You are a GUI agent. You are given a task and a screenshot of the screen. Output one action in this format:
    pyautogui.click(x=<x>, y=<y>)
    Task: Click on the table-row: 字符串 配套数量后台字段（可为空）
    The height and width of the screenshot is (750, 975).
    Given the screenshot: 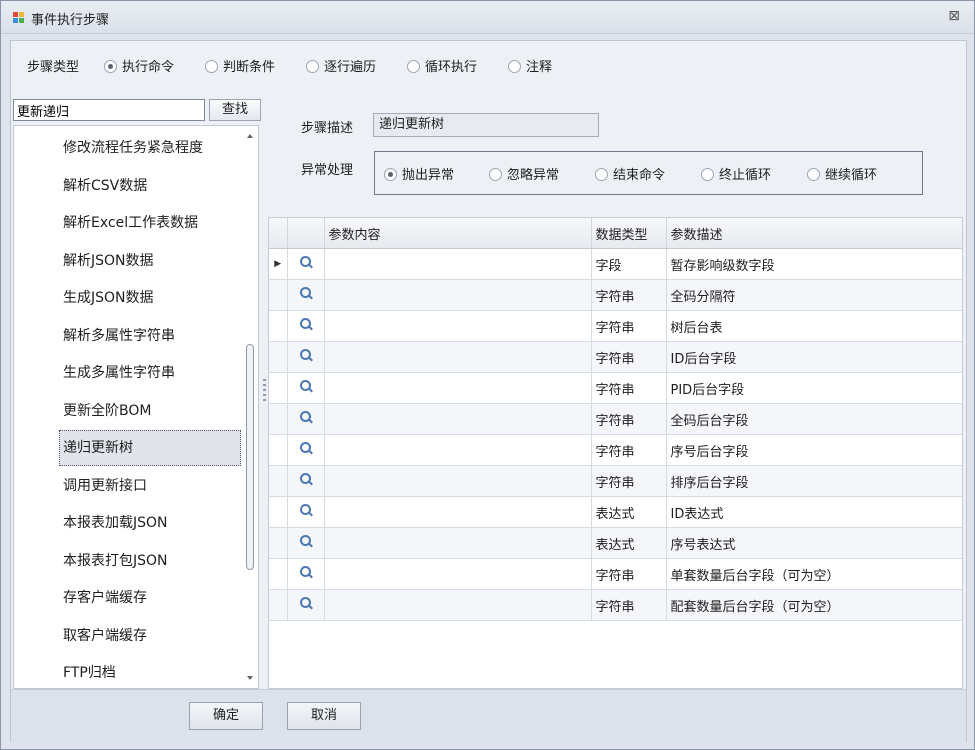 What is the action you would take?
    pyautogui.click(x=615, y=605)
    